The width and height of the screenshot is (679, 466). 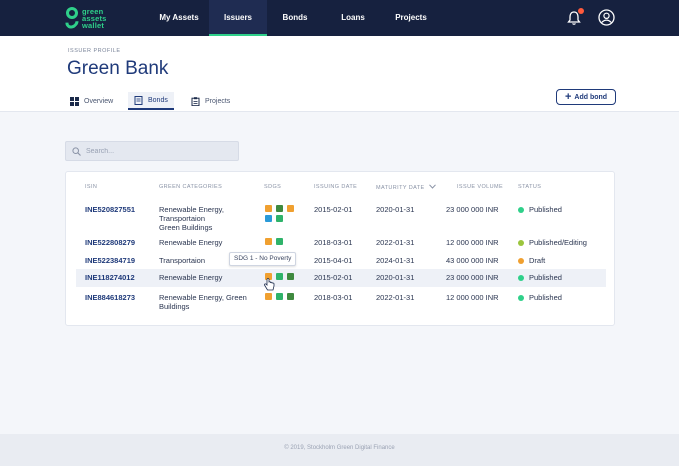 I want to click on search-box, so click(x=152, y=151).